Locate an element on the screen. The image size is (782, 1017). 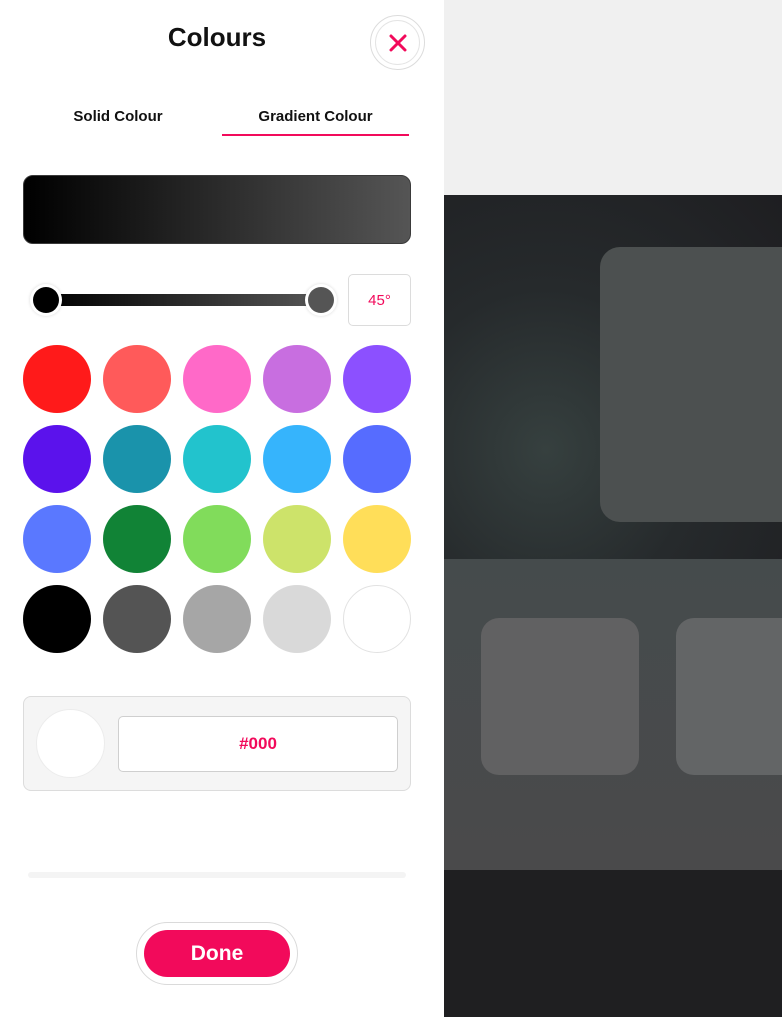
done-button: Done is located at coordinates (217, 953).